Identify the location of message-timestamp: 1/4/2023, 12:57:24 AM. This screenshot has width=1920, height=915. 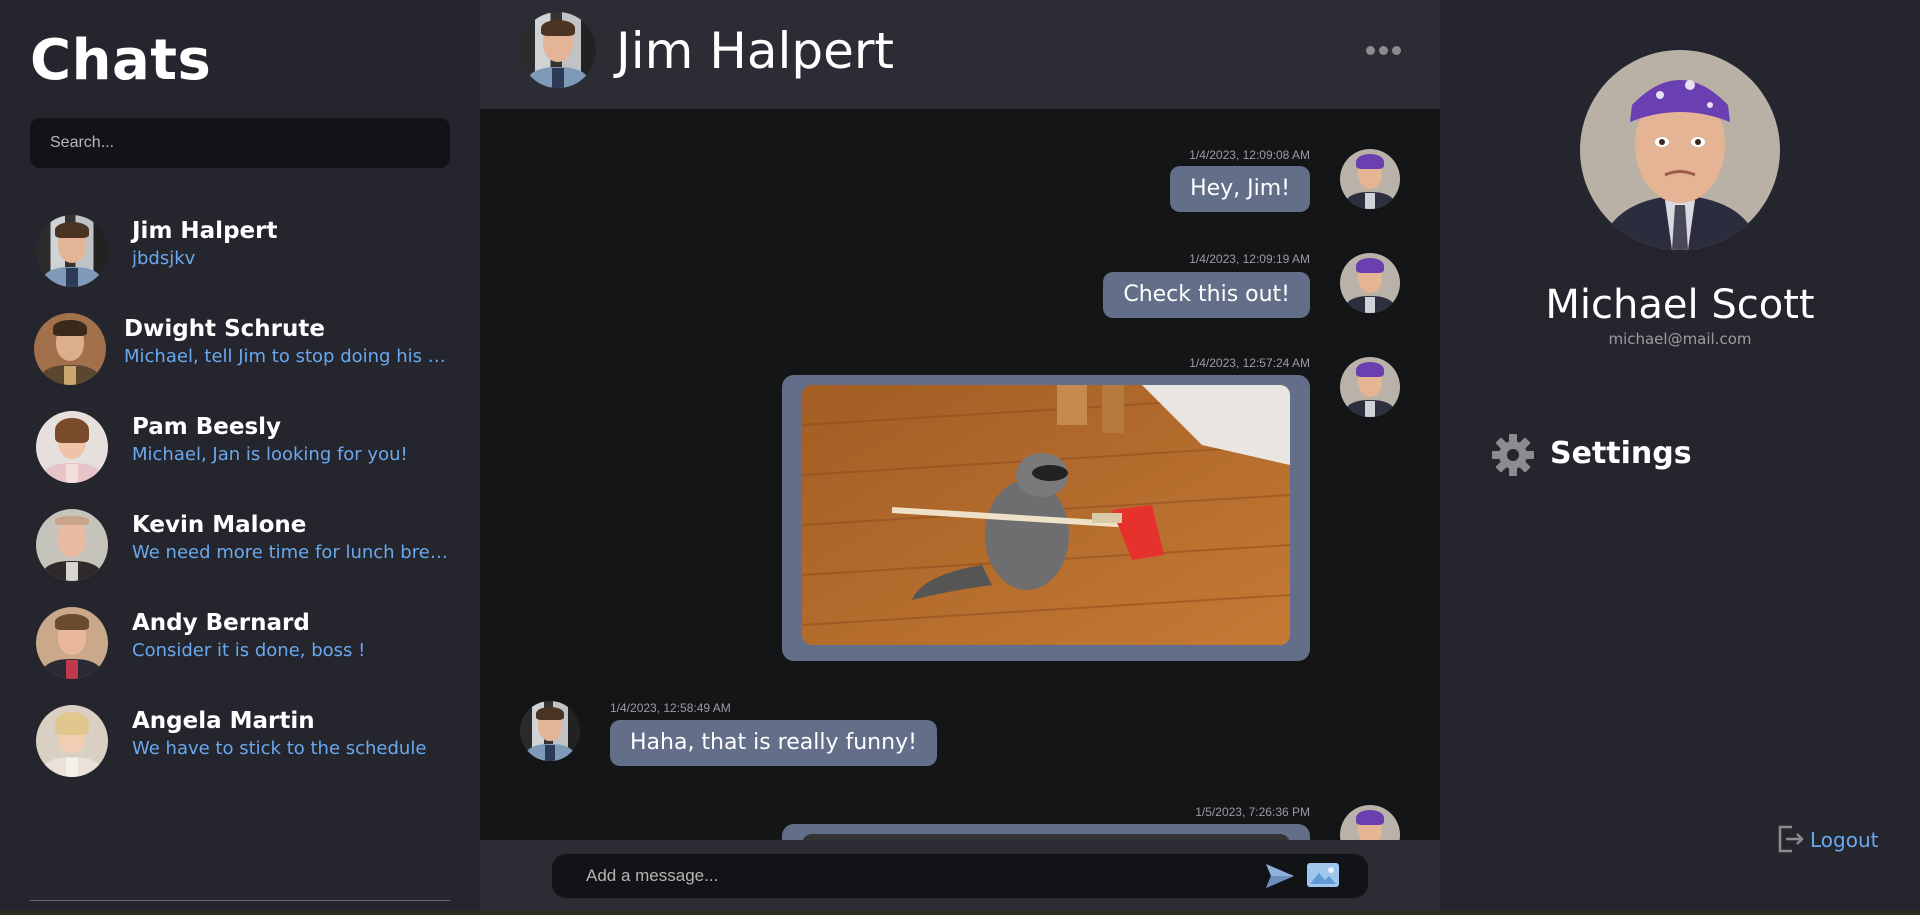
(1249, 363).